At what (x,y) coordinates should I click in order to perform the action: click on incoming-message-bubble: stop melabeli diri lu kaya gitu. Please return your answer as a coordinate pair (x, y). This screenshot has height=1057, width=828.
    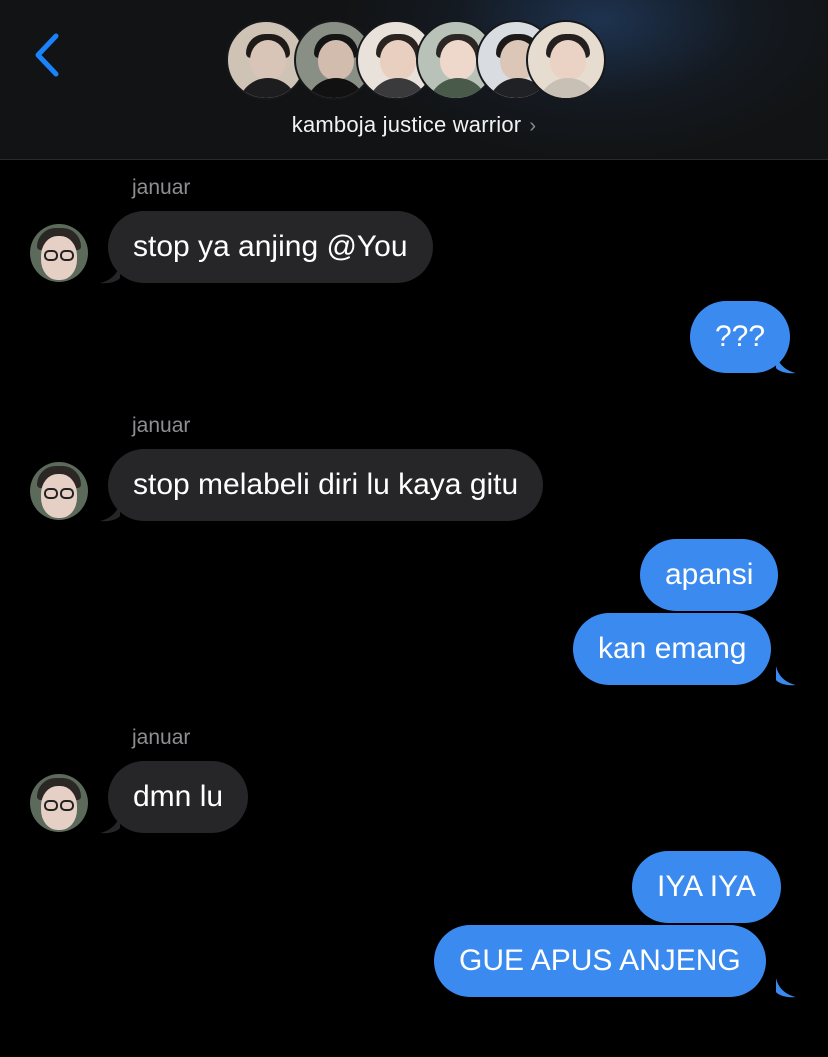
    Looking at the image, I should click on (326, 485).